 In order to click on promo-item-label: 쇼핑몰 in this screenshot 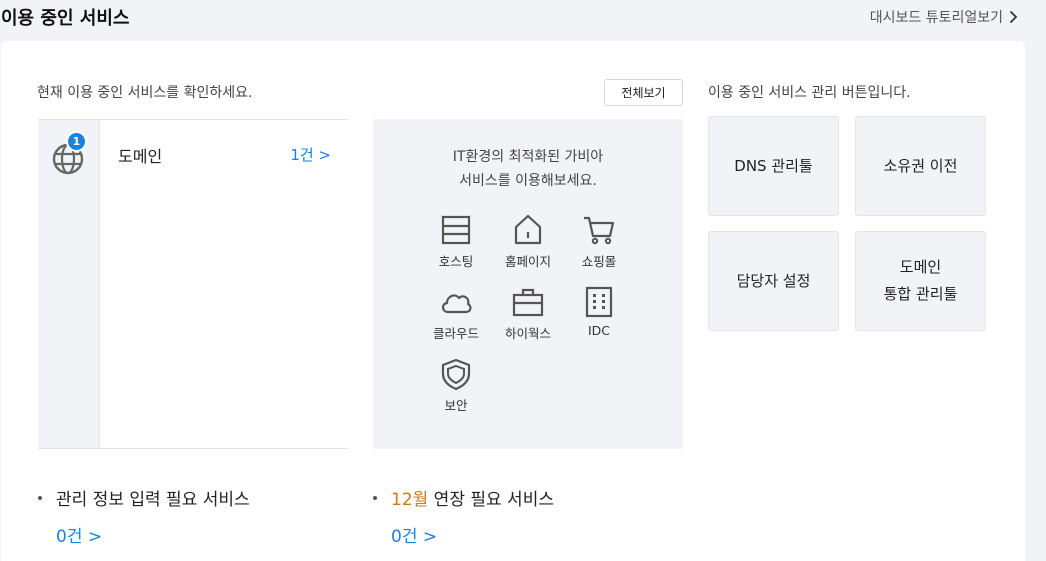, I will do `click(599, 261)`.